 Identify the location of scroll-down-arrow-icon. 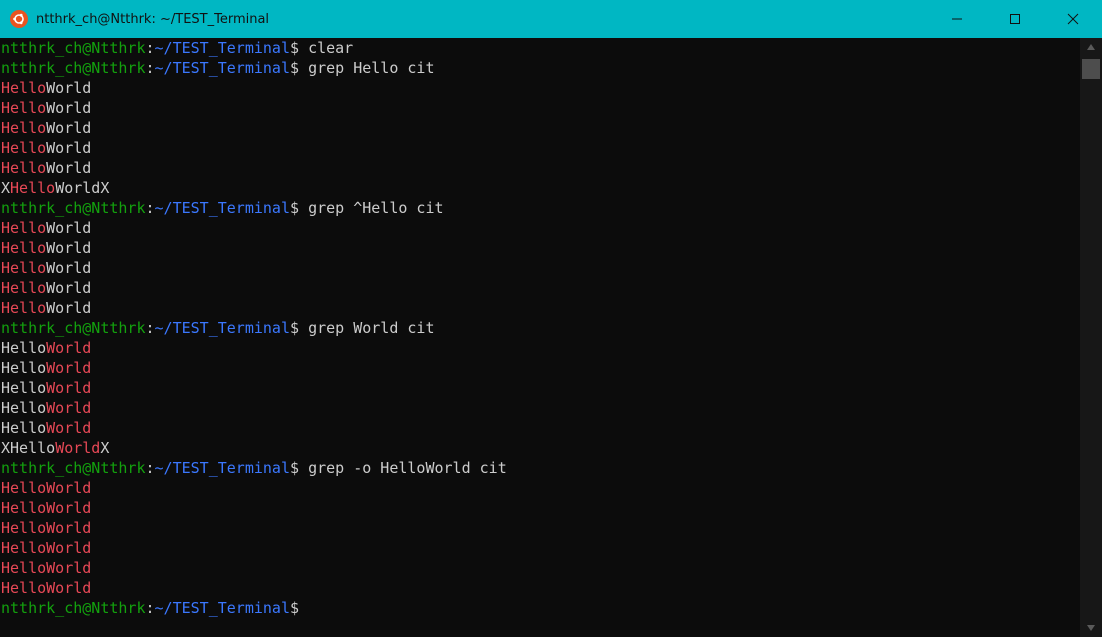
(1091, 628).